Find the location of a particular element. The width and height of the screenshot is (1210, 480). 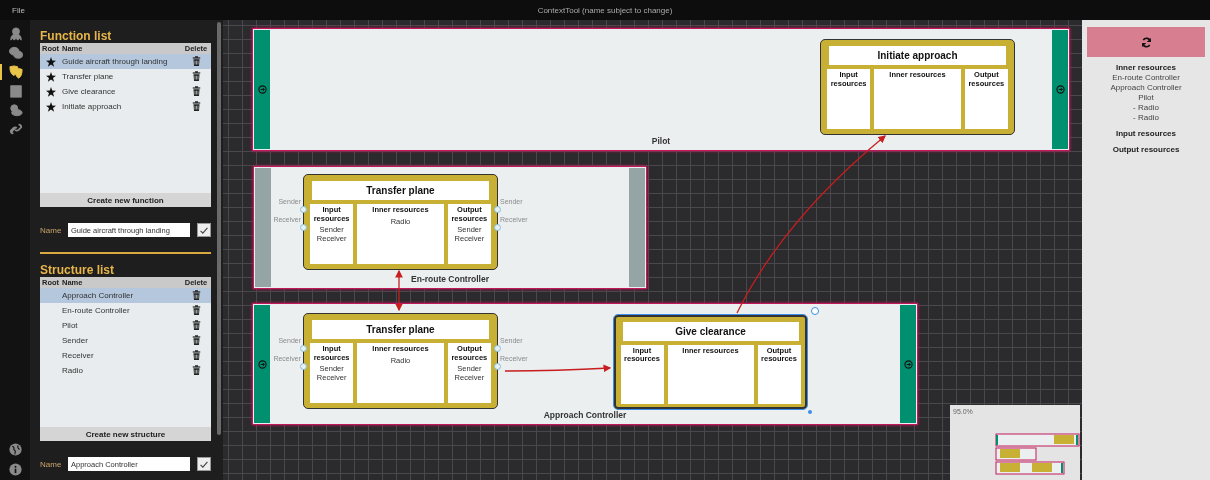

list-row: En-route Controller is located at coordinates (125, 310).